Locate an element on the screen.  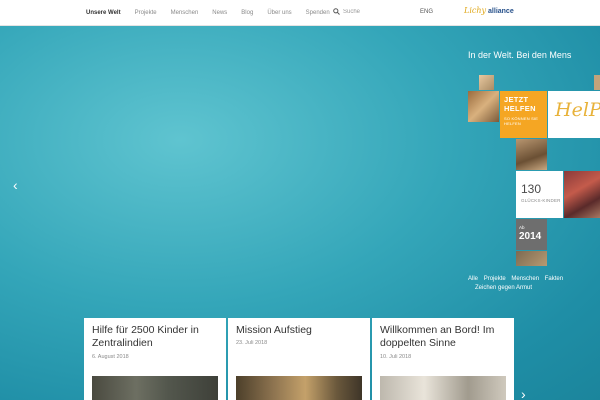
nav-item-unsere-welt: Unsere Welt is located at coordinates (103, 13).